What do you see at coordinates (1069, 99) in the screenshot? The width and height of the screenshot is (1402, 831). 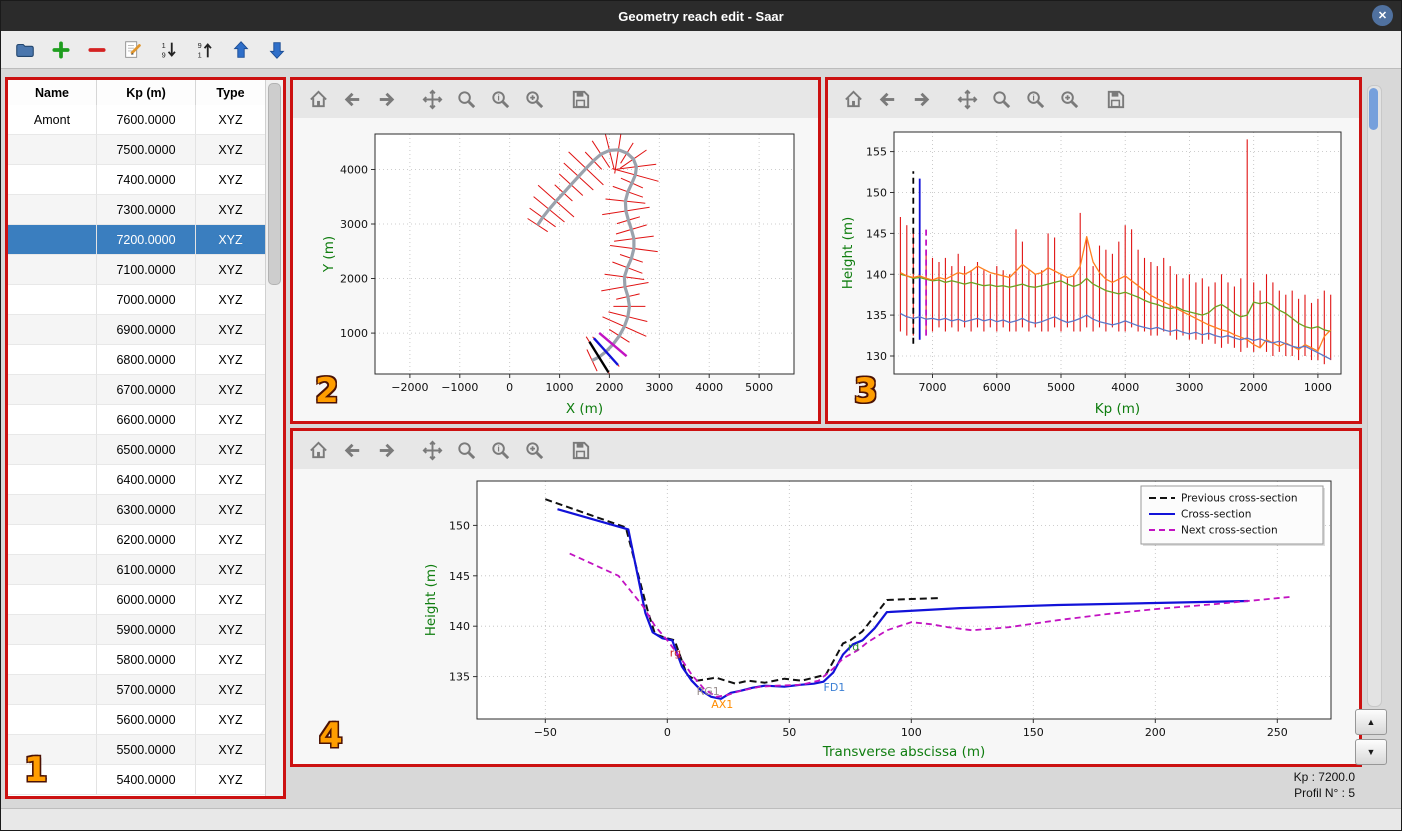 I see `zoom-plus-button` at bounding box center [1069, 99].